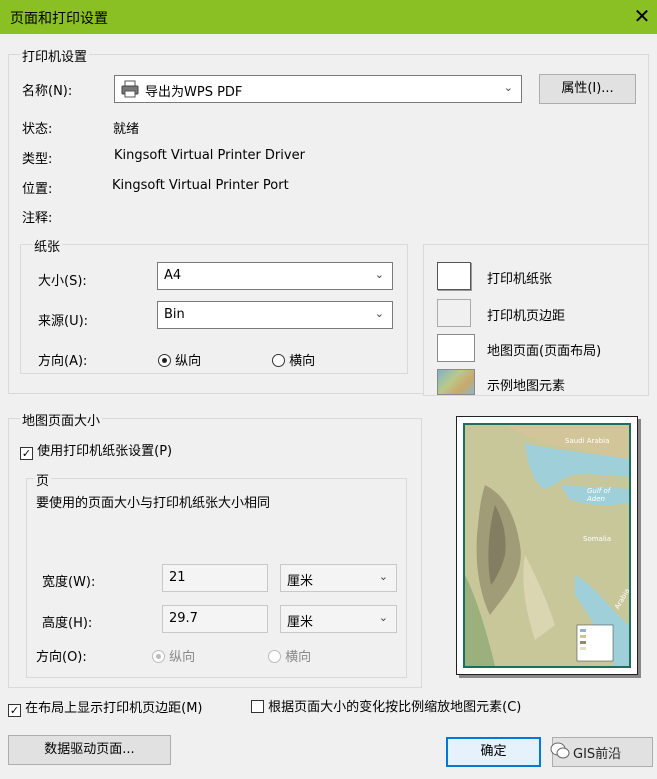  Describe the element at coordinates (63, 361) in the screenshot. I see `paper-orientation-label: 方向(A):` at that location.